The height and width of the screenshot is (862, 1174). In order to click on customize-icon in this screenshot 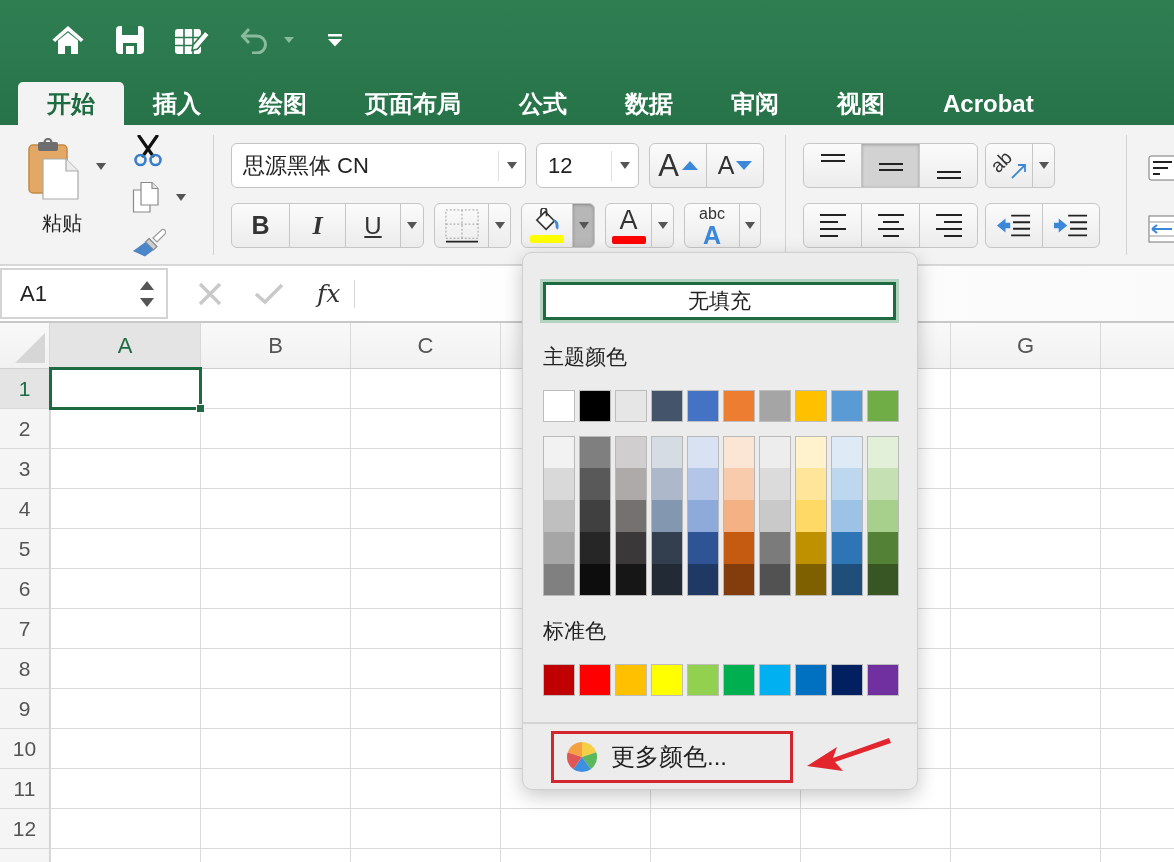, I will do `click(335, 40)`.